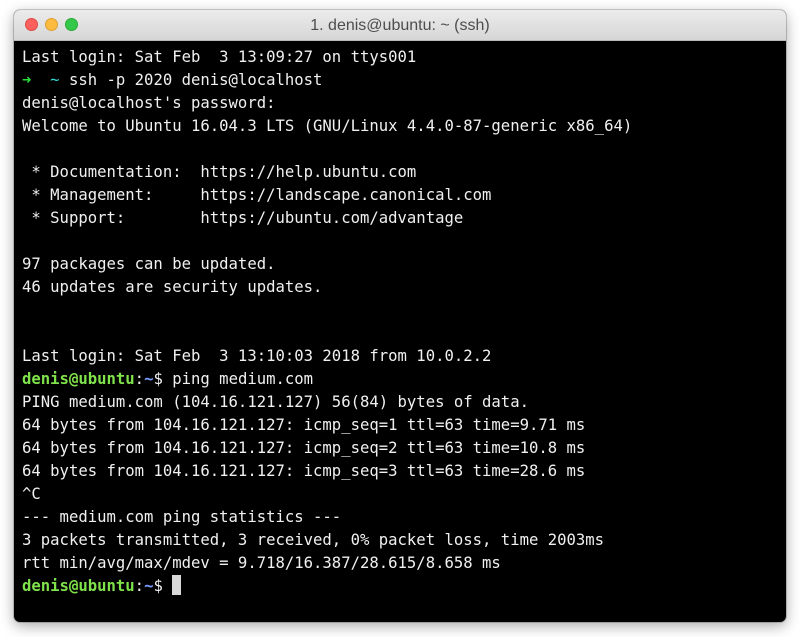 Image resolution: width=800 pixels, height=637 pixels. What do you see at coordinates (400, 379) in the screenshot?
I see `terminal-line: denis@ubuntu:~$ ping medium.com` at bounding box center [400, 379].